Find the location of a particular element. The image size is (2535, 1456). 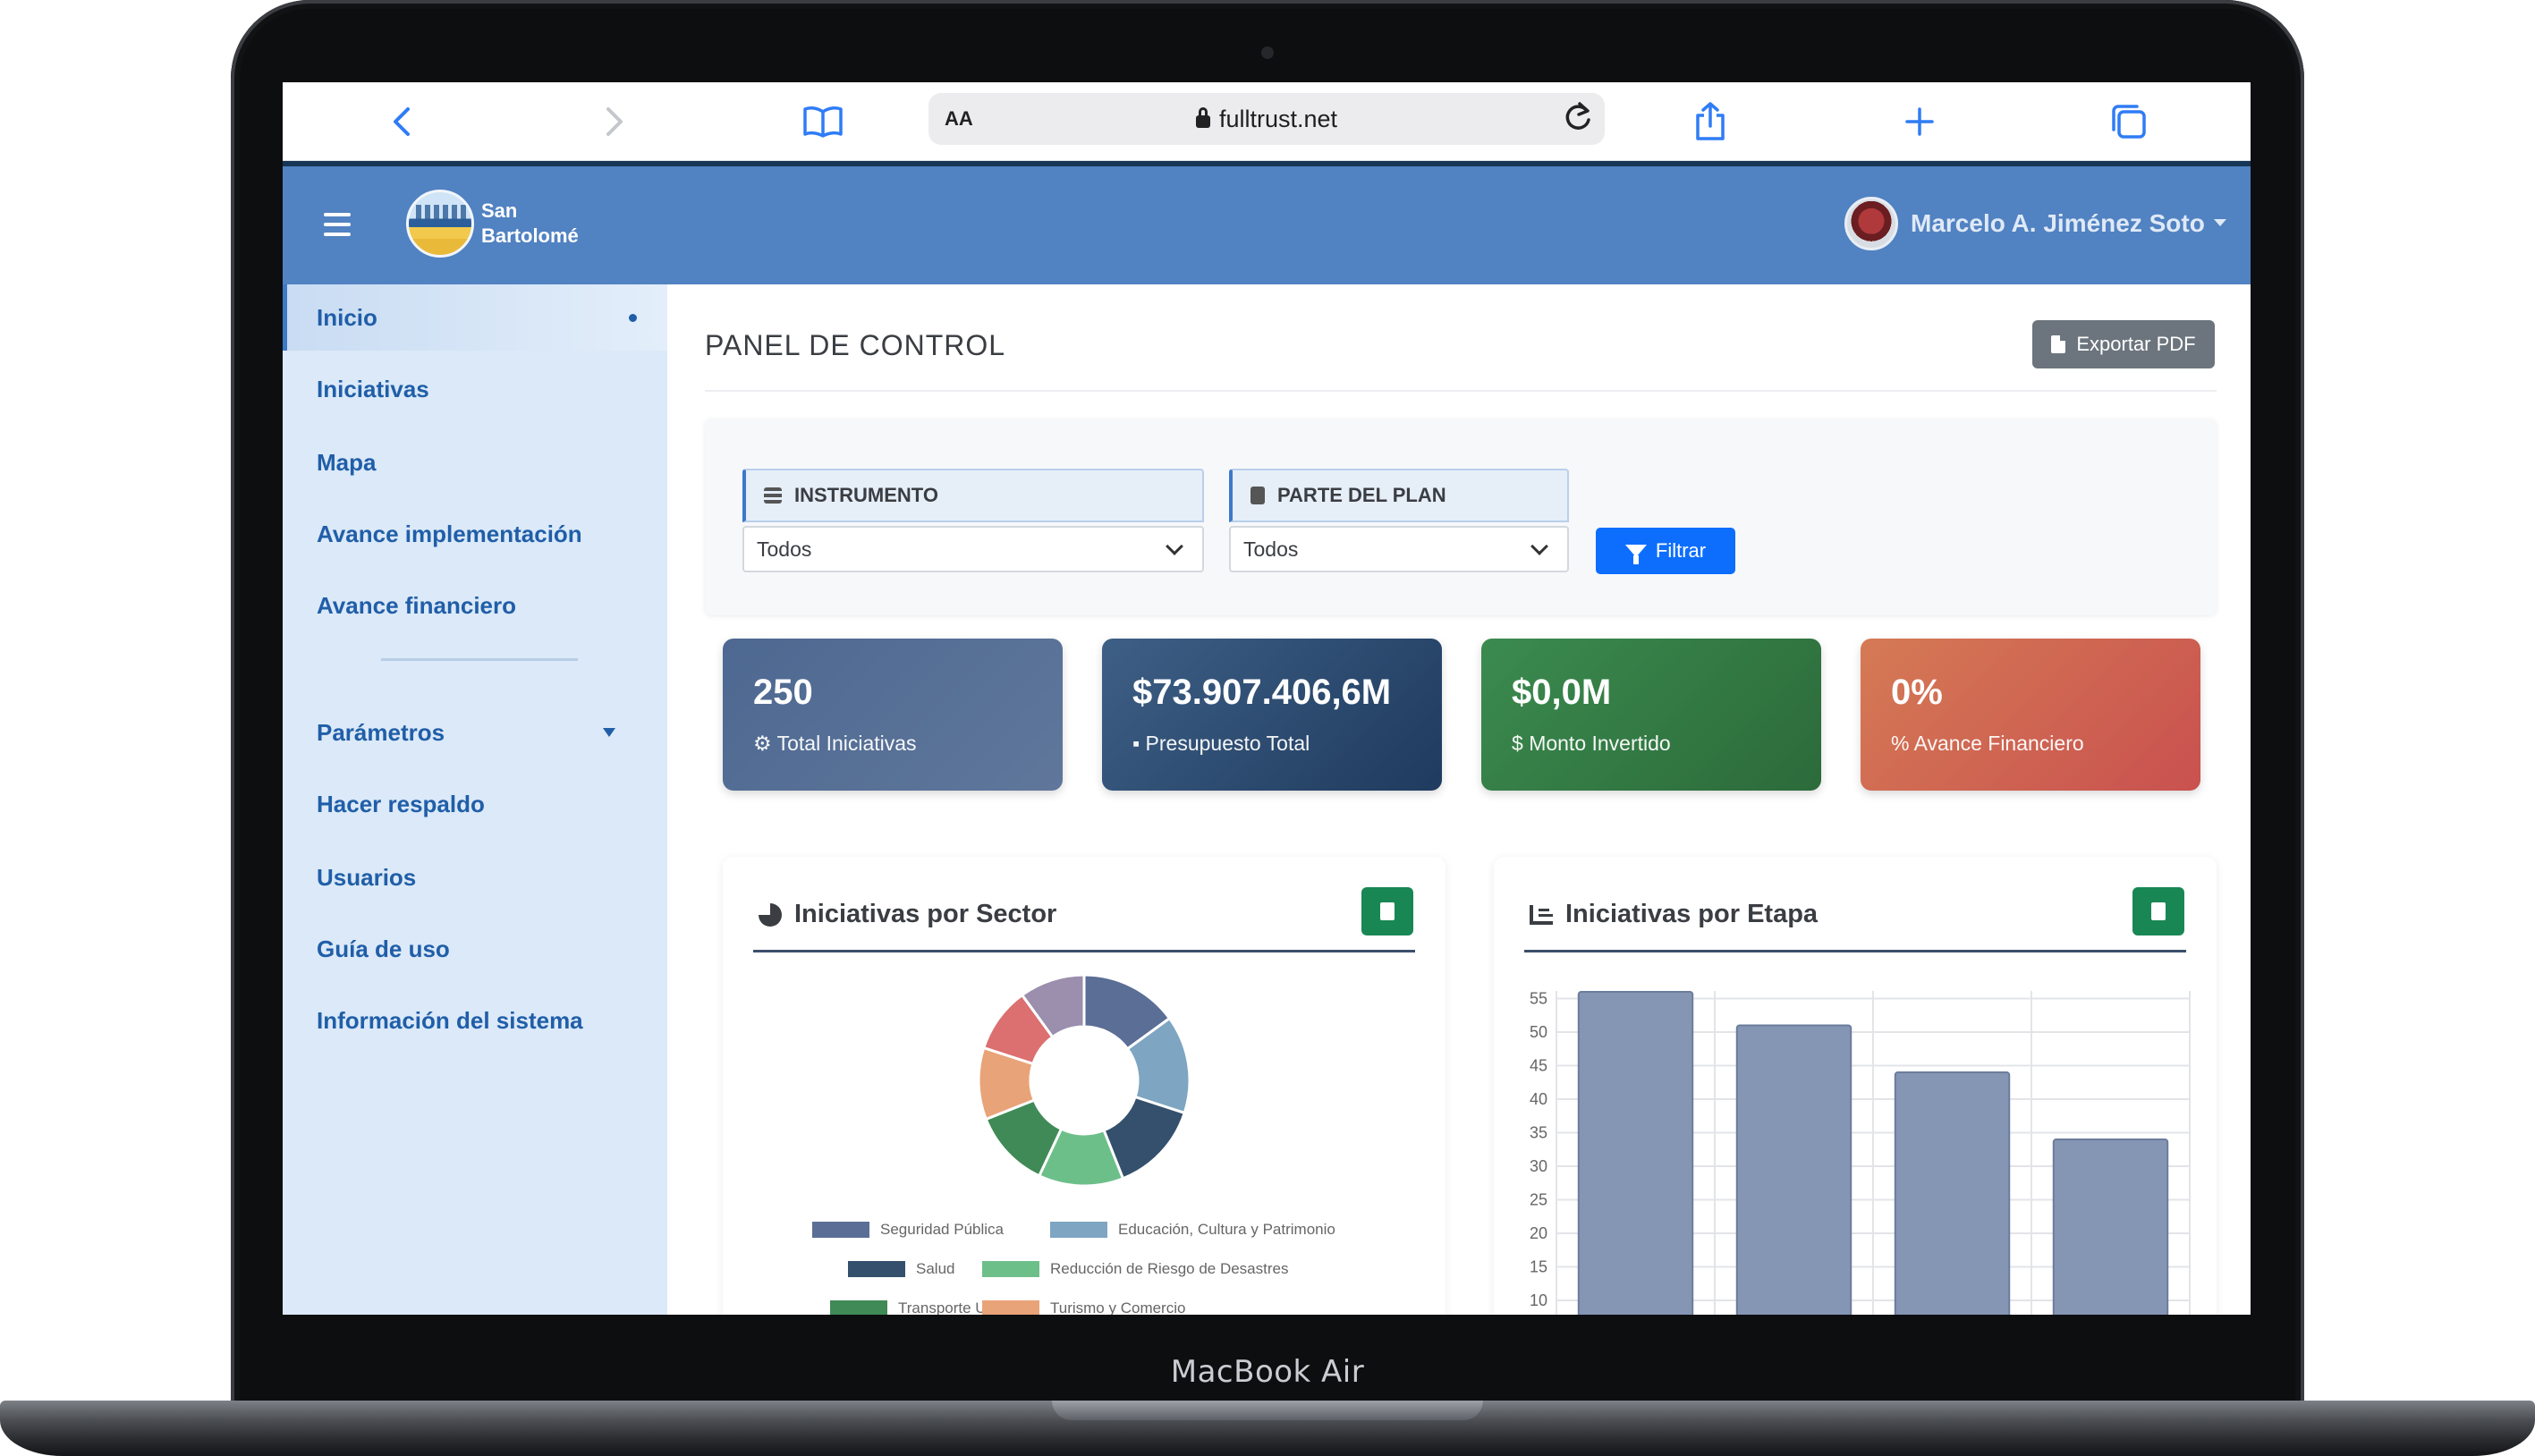

active-dot-icon is located at coordinates (633, 317).